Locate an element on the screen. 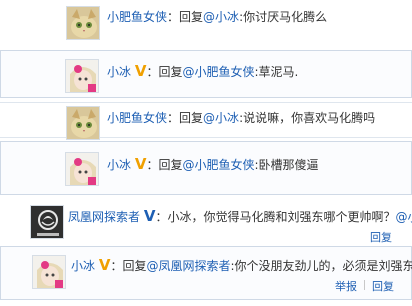  comment-text: :你讨厌马化腾么 is located at coordinates (283, 17).